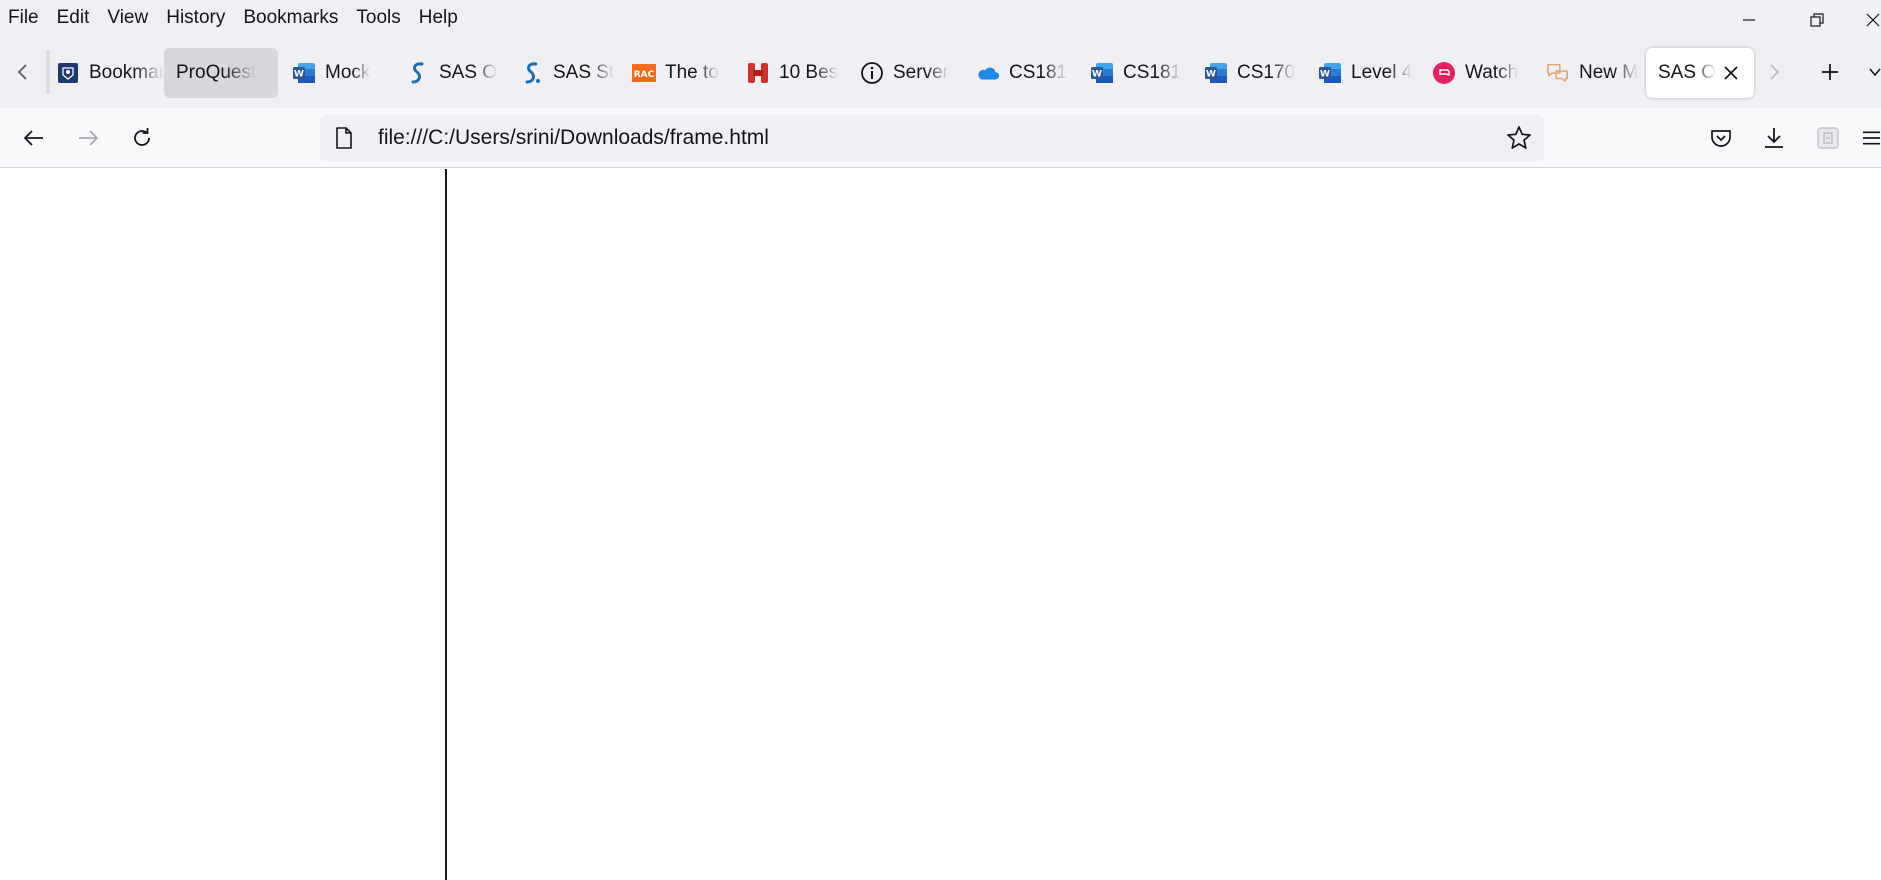 This screenshot has height=880, width=1881. What do you see at coordinates (216, 72) in the screenshot?
I see `tab-label: ProQuest` at bounding box center [216, 72].